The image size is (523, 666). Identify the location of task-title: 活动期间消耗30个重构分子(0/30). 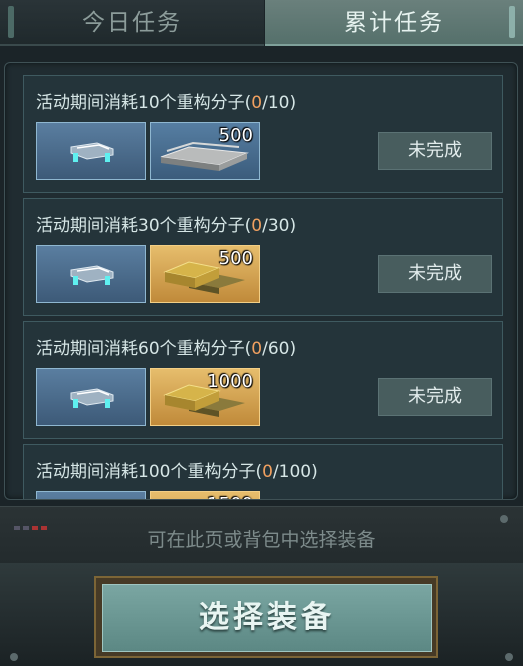
(166, 223).